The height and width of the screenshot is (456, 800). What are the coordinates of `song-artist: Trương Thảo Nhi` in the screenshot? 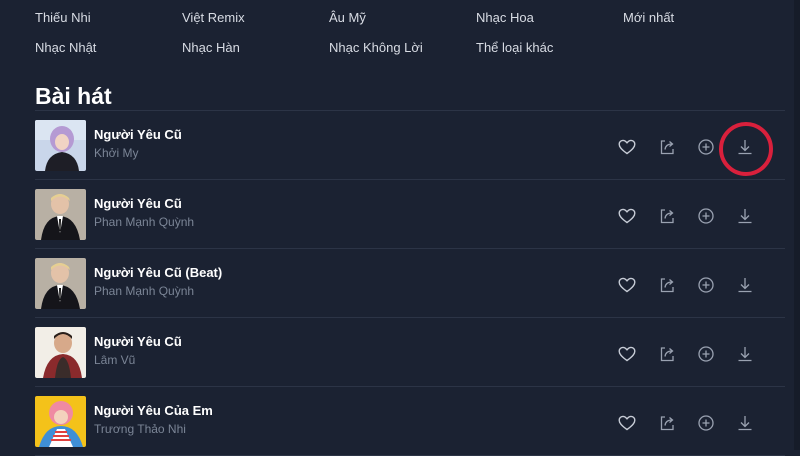 It's located at (140, 429).